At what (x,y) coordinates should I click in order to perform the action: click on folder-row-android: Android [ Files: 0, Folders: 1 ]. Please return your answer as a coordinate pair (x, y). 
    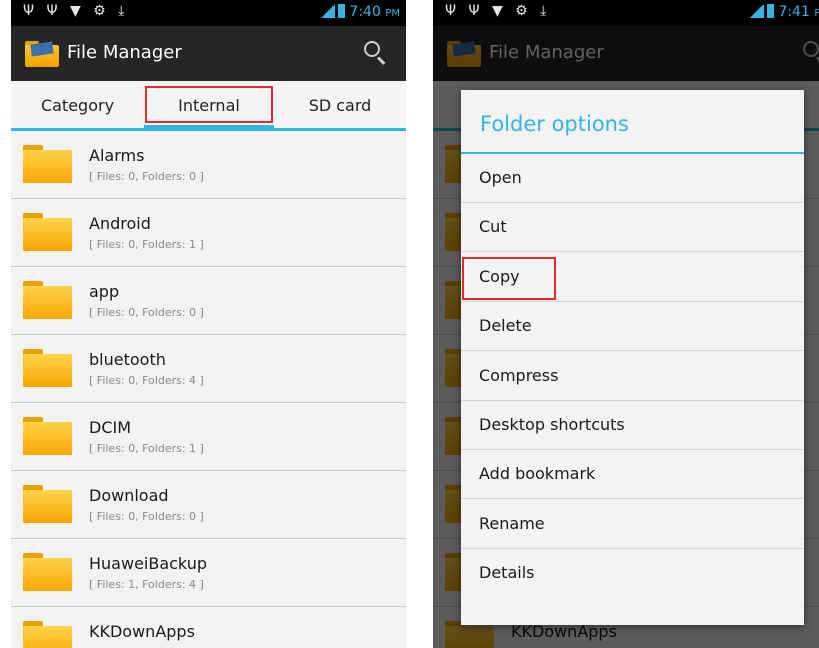
    Looking at the image, I should click on (208, 233).